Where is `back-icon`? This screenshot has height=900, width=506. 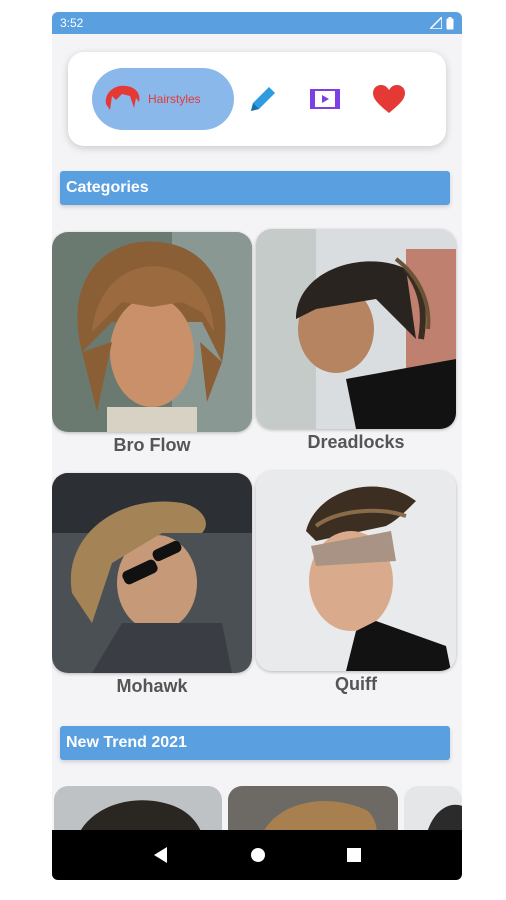 back-icon is located at coordinates (161, 855).